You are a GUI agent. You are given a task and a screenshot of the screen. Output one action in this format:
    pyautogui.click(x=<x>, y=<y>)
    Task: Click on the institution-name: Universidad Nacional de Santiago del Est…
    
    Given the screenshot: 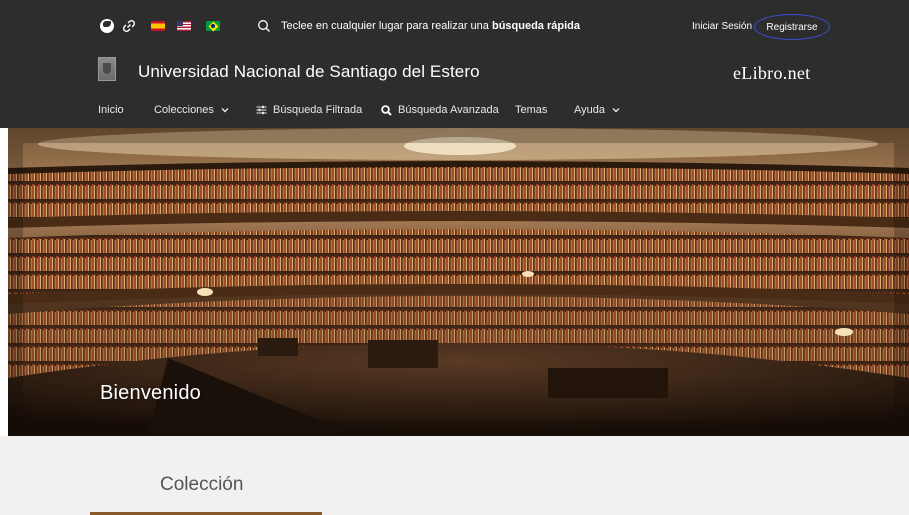 What is the action you would take?
    pyautogui.click(x=309, y=72)
    